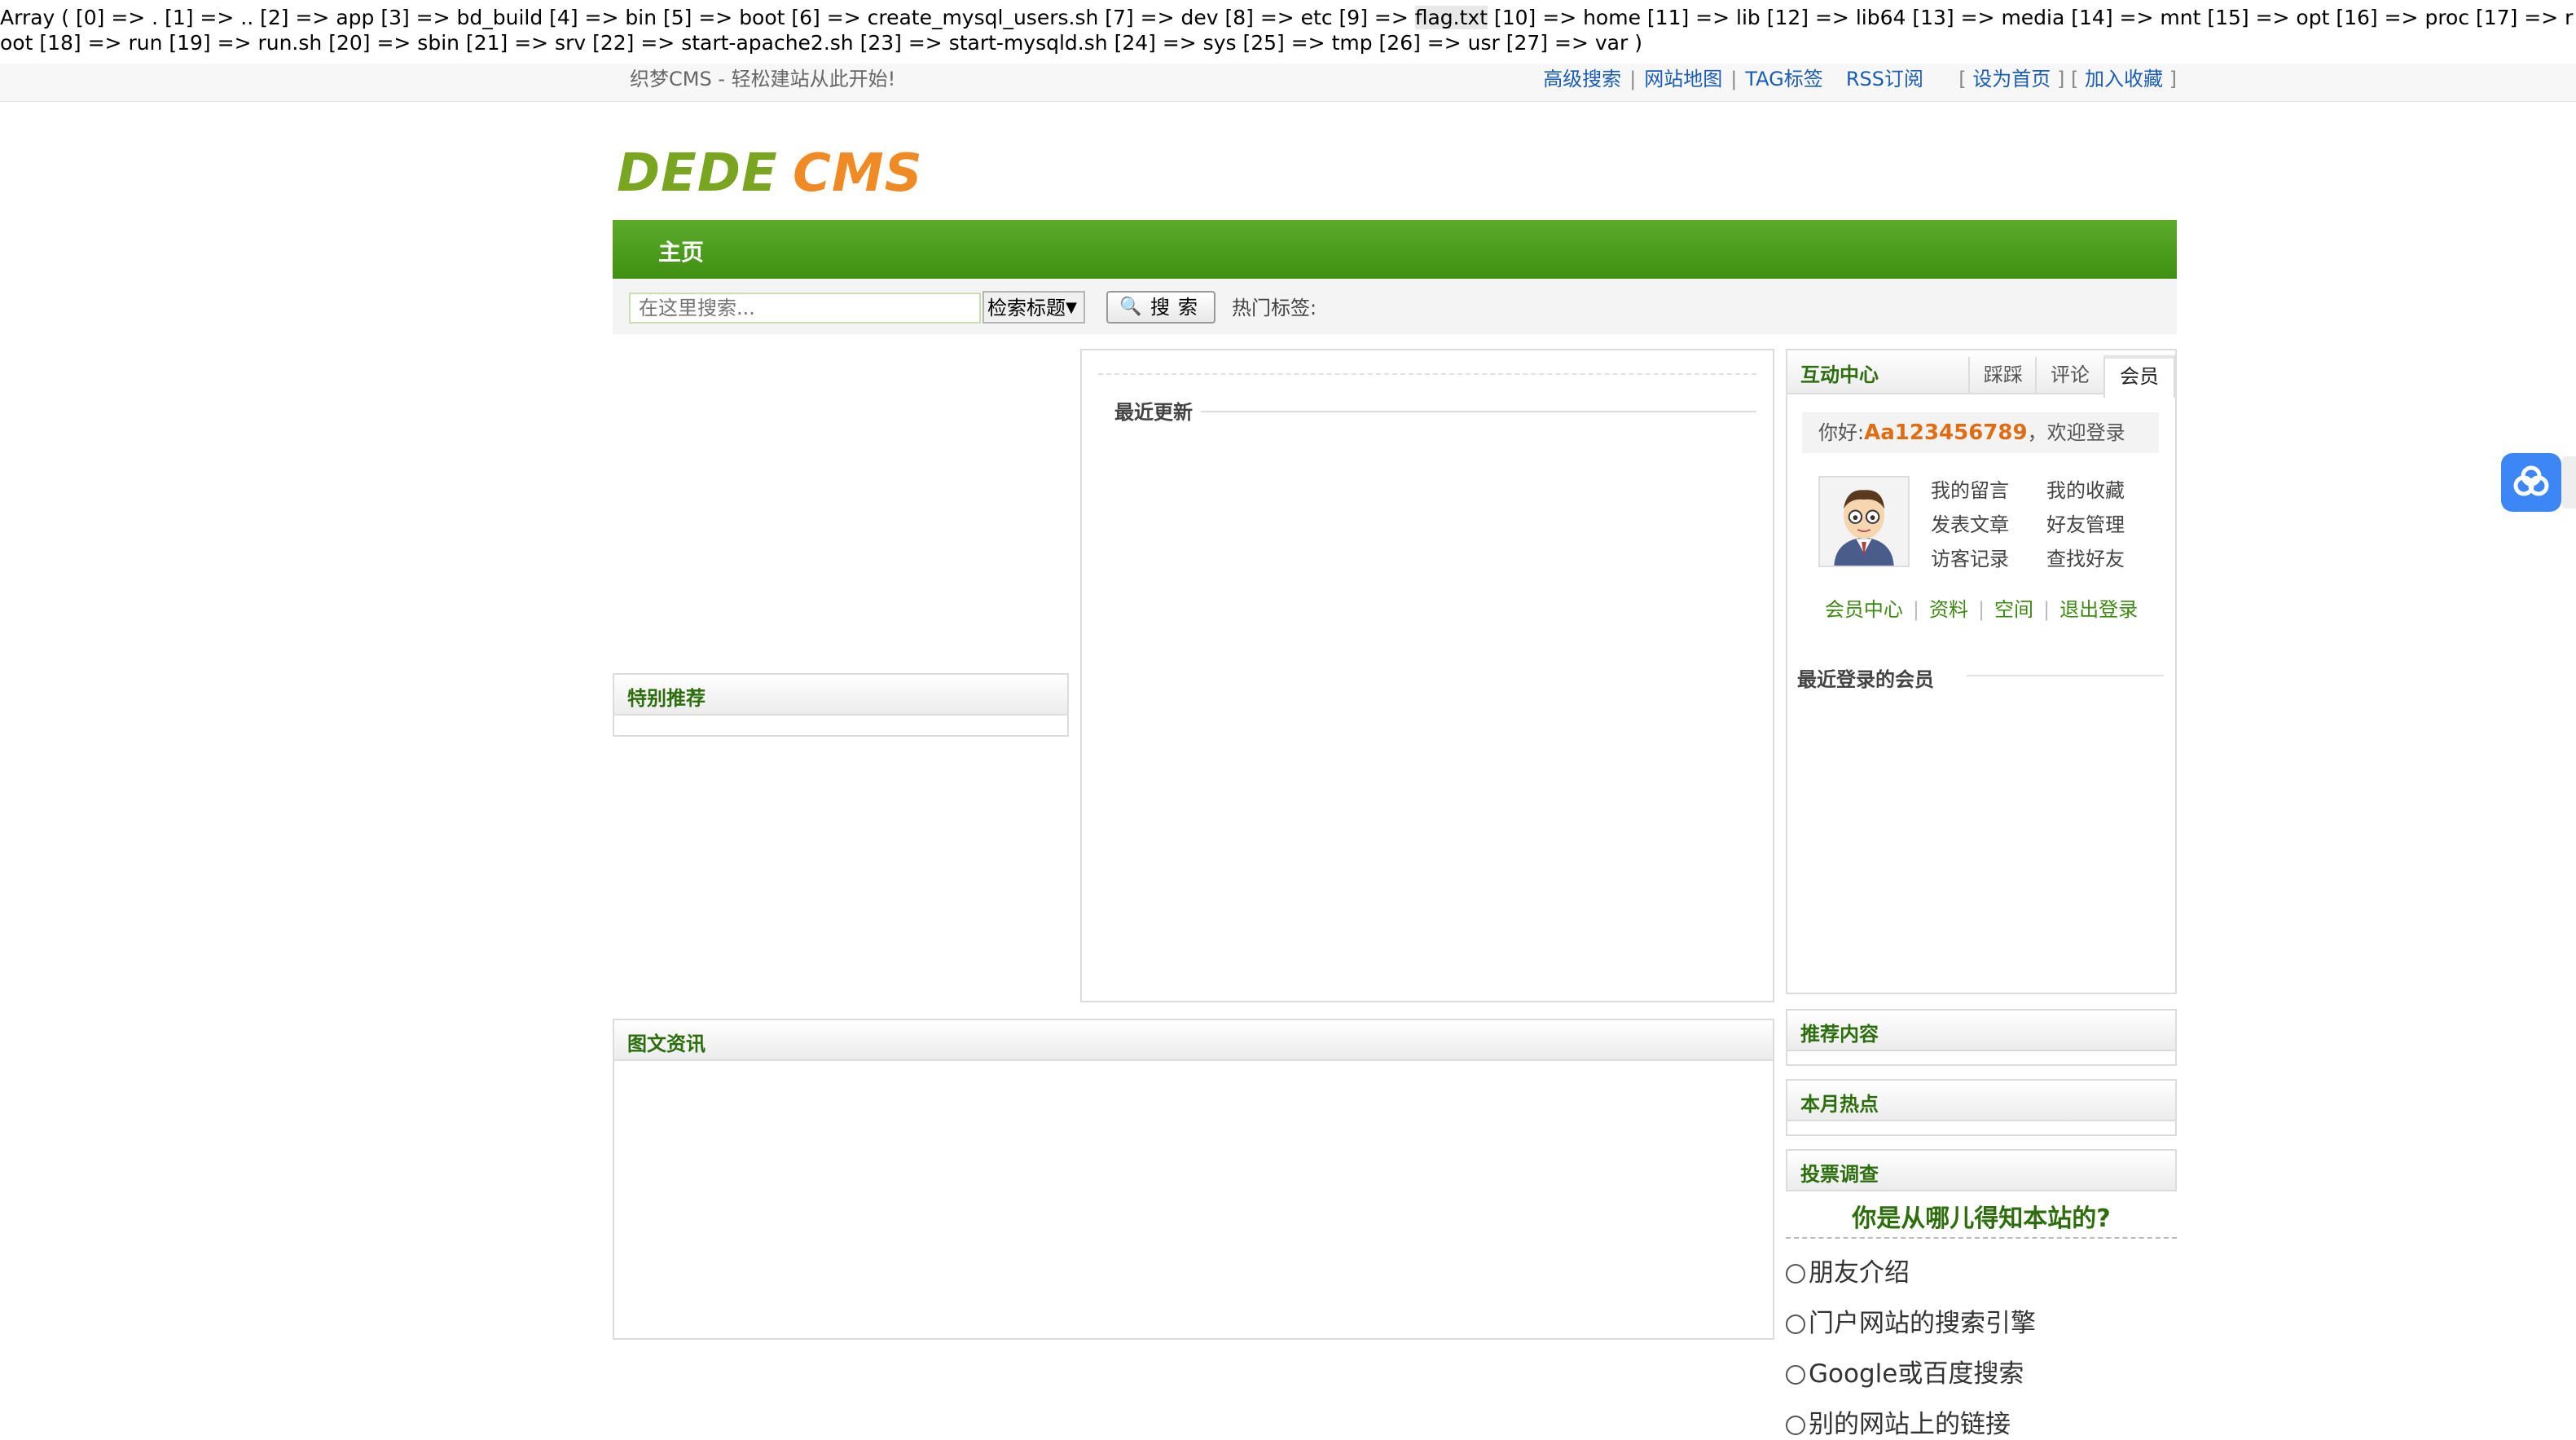  What do you see at coordinates (1026, 308) in the screenshot?
I see `search-type-value: 检索标题` at bounding box center [1026, 308].